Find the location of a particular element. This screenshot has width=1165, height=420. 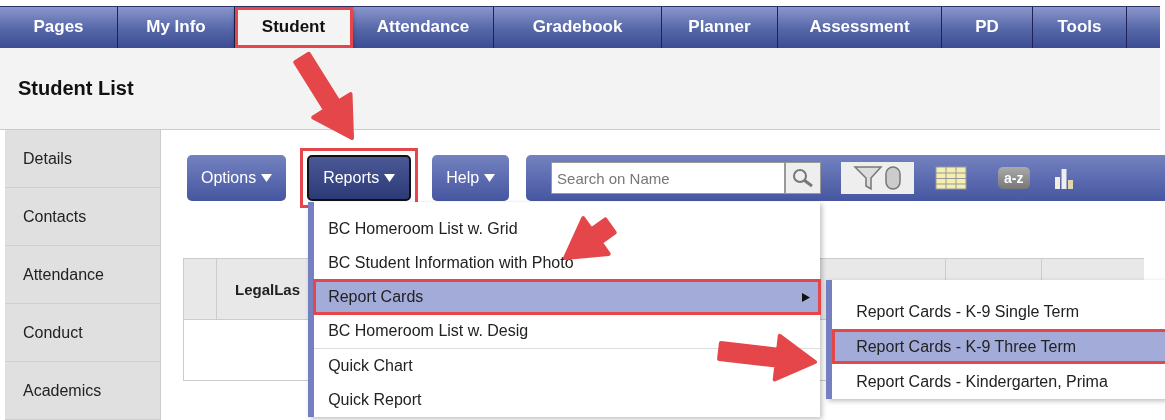

menu-item-label: BC Homeroom List w. Desig is located at coordinates (428, 331).